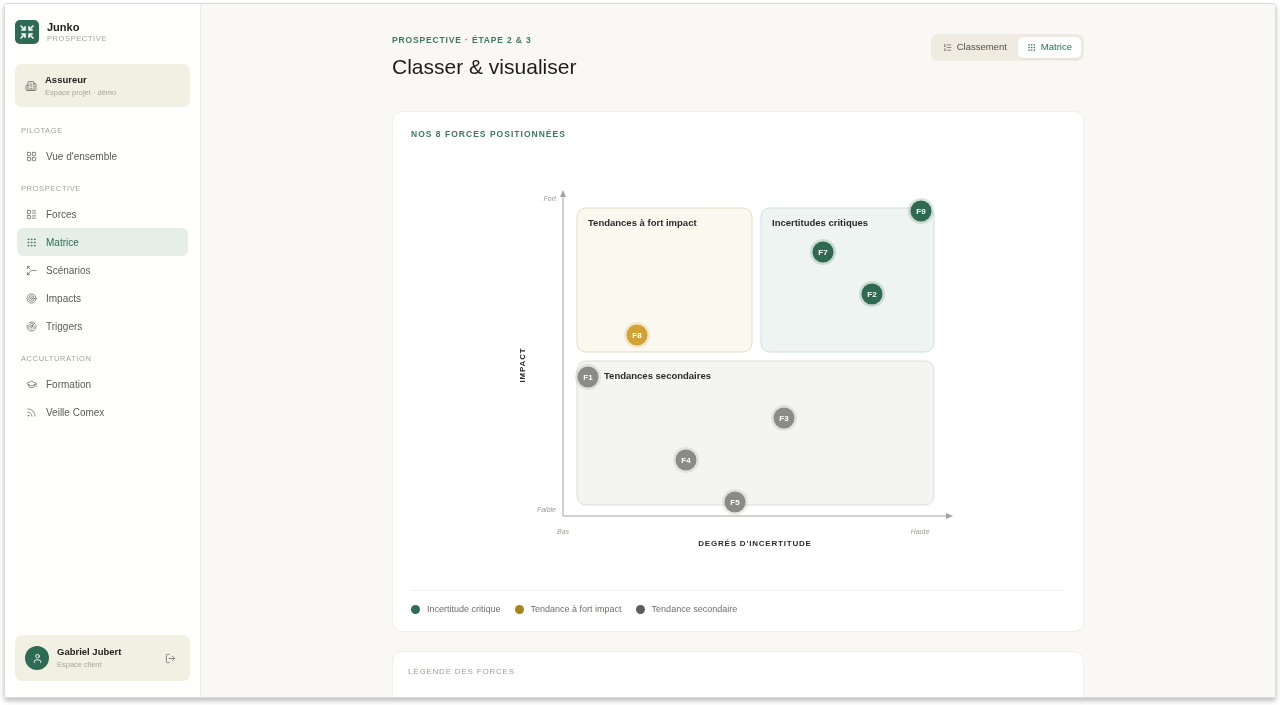  What do you see at coordinates (31, 326) in the screenshot?
I see `radar-icon` at bounding box center [31, 326].